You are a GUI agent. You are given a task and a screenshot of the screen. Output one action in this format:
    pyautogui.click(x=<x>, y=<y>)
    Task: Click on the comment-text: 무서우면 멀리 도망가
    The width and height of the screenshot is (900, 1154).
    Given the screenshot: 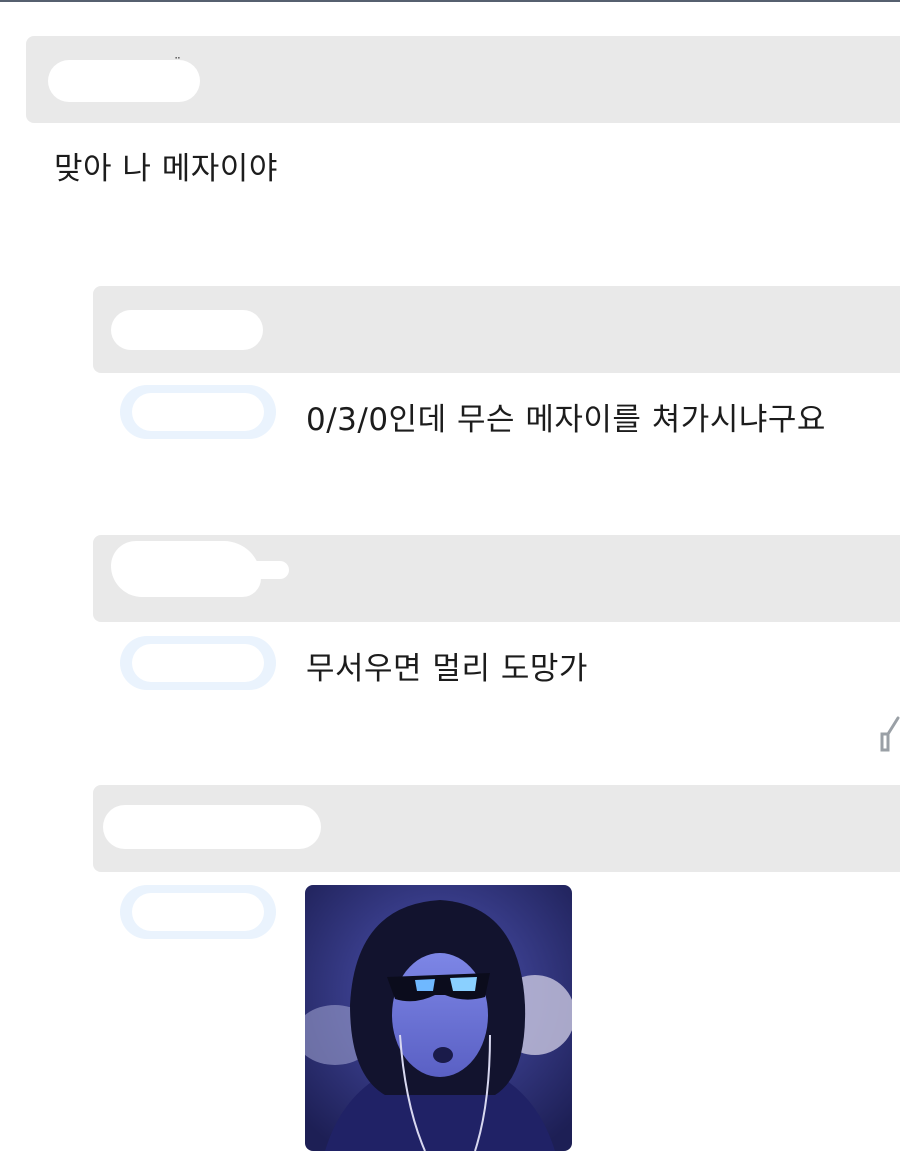 What is the action you would take?
    pyautogui.click(x=447, y=669)
    